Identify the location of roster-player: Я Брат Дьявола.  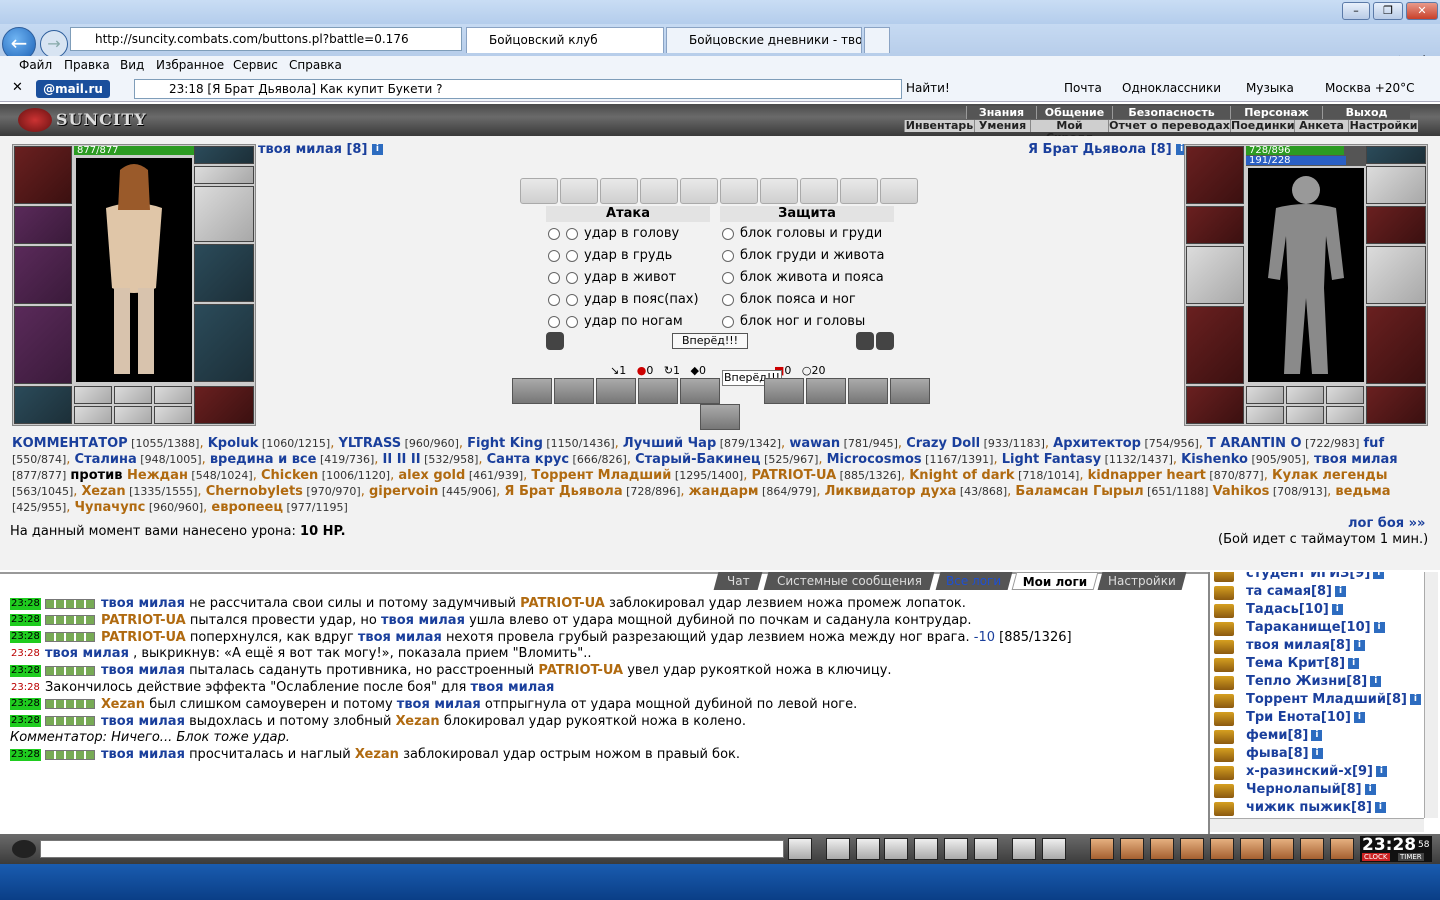
(563, 491).